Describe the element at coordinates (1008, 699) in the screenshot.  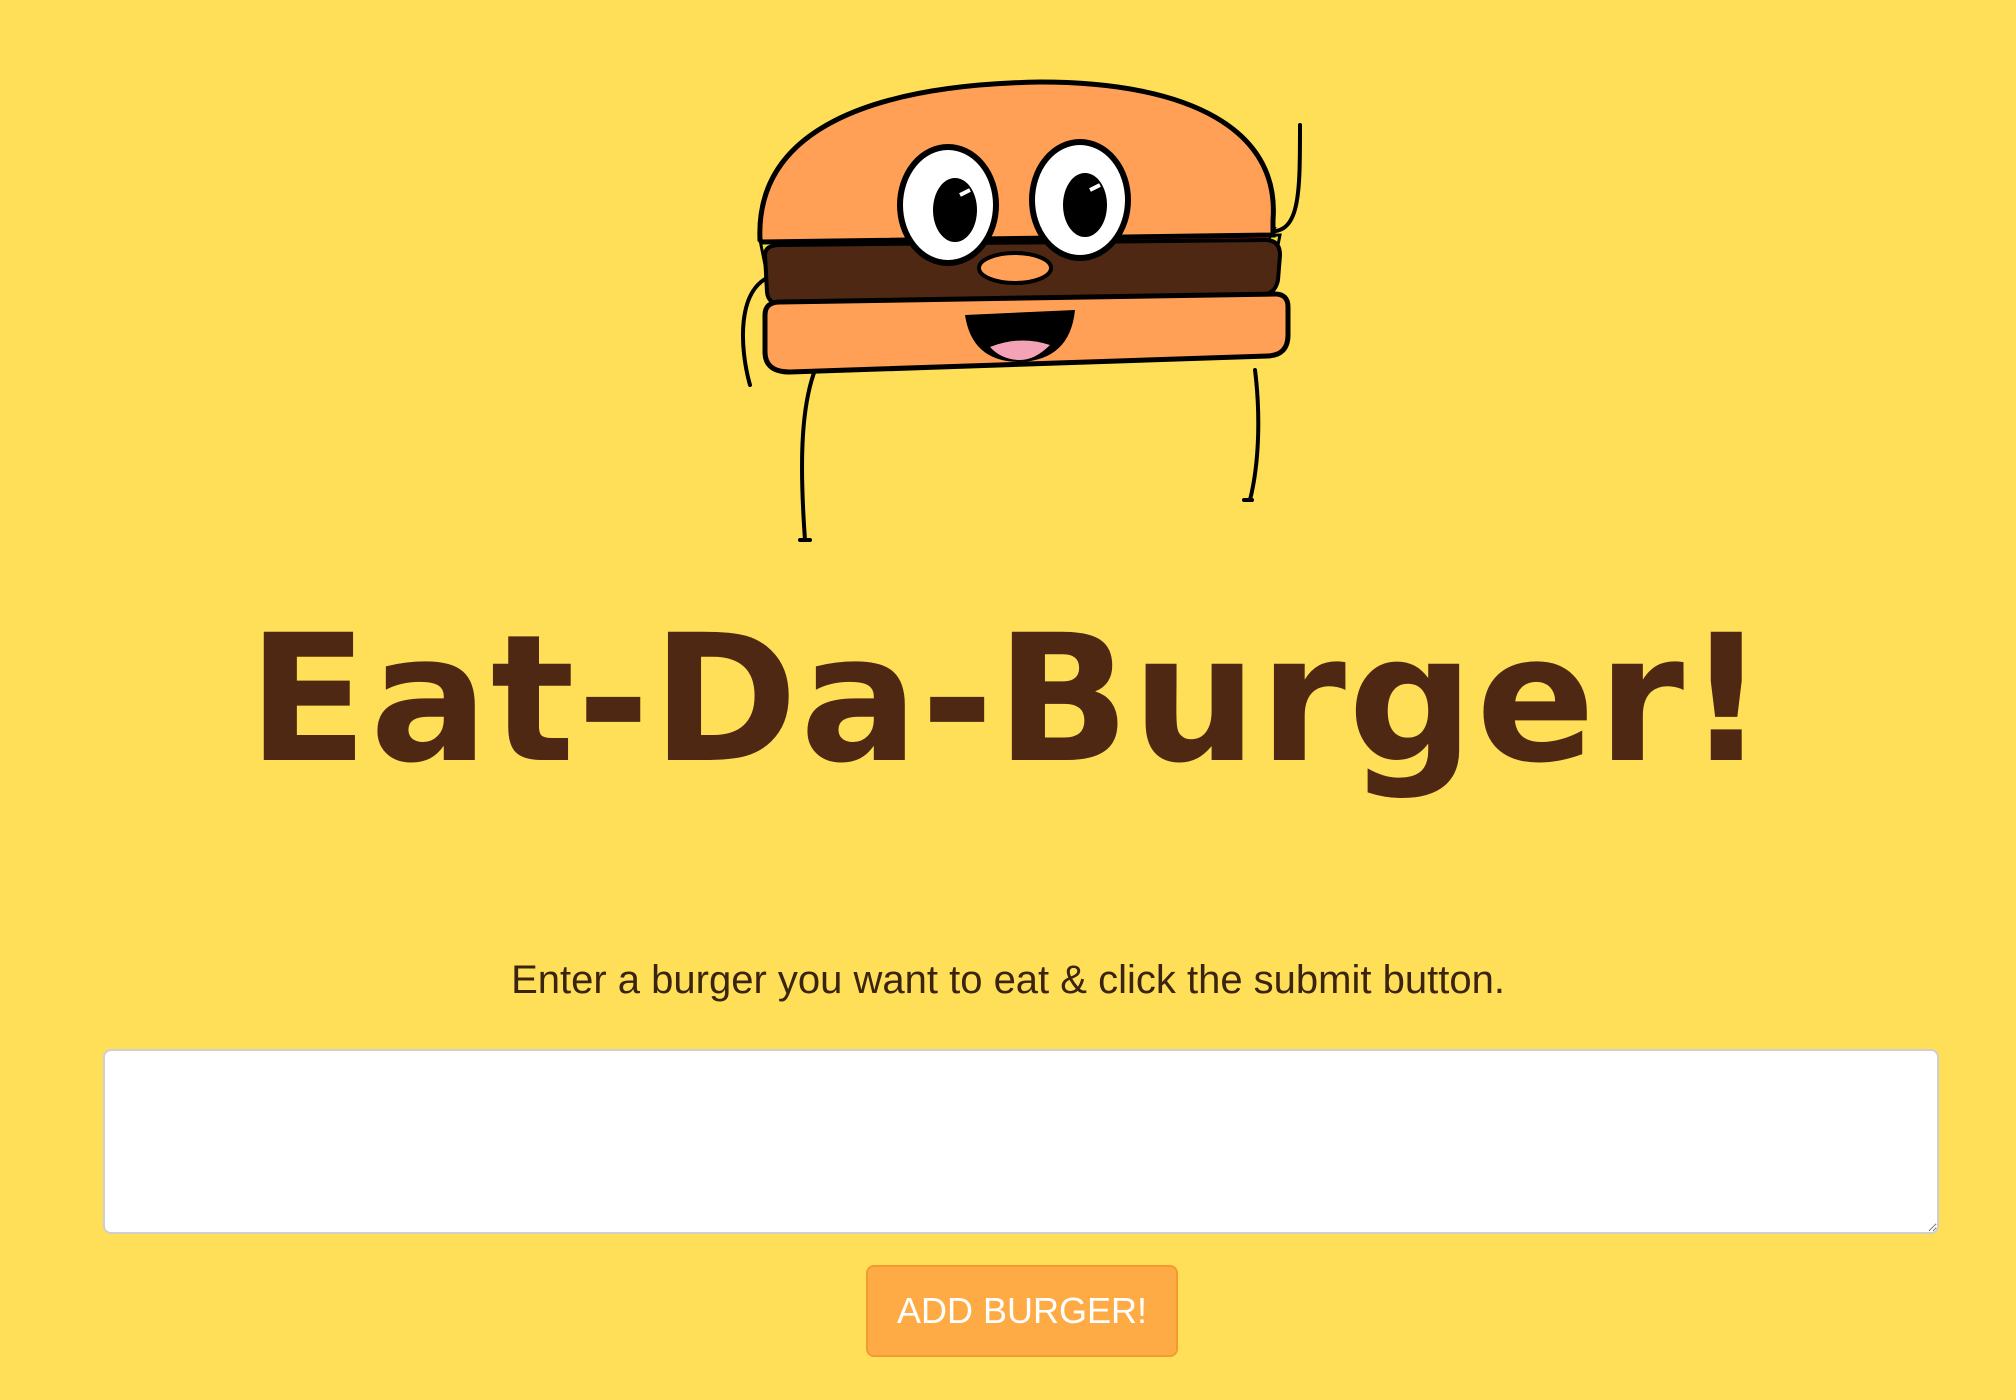
I see `page-title: Eat-Da-Burger!` at that location.